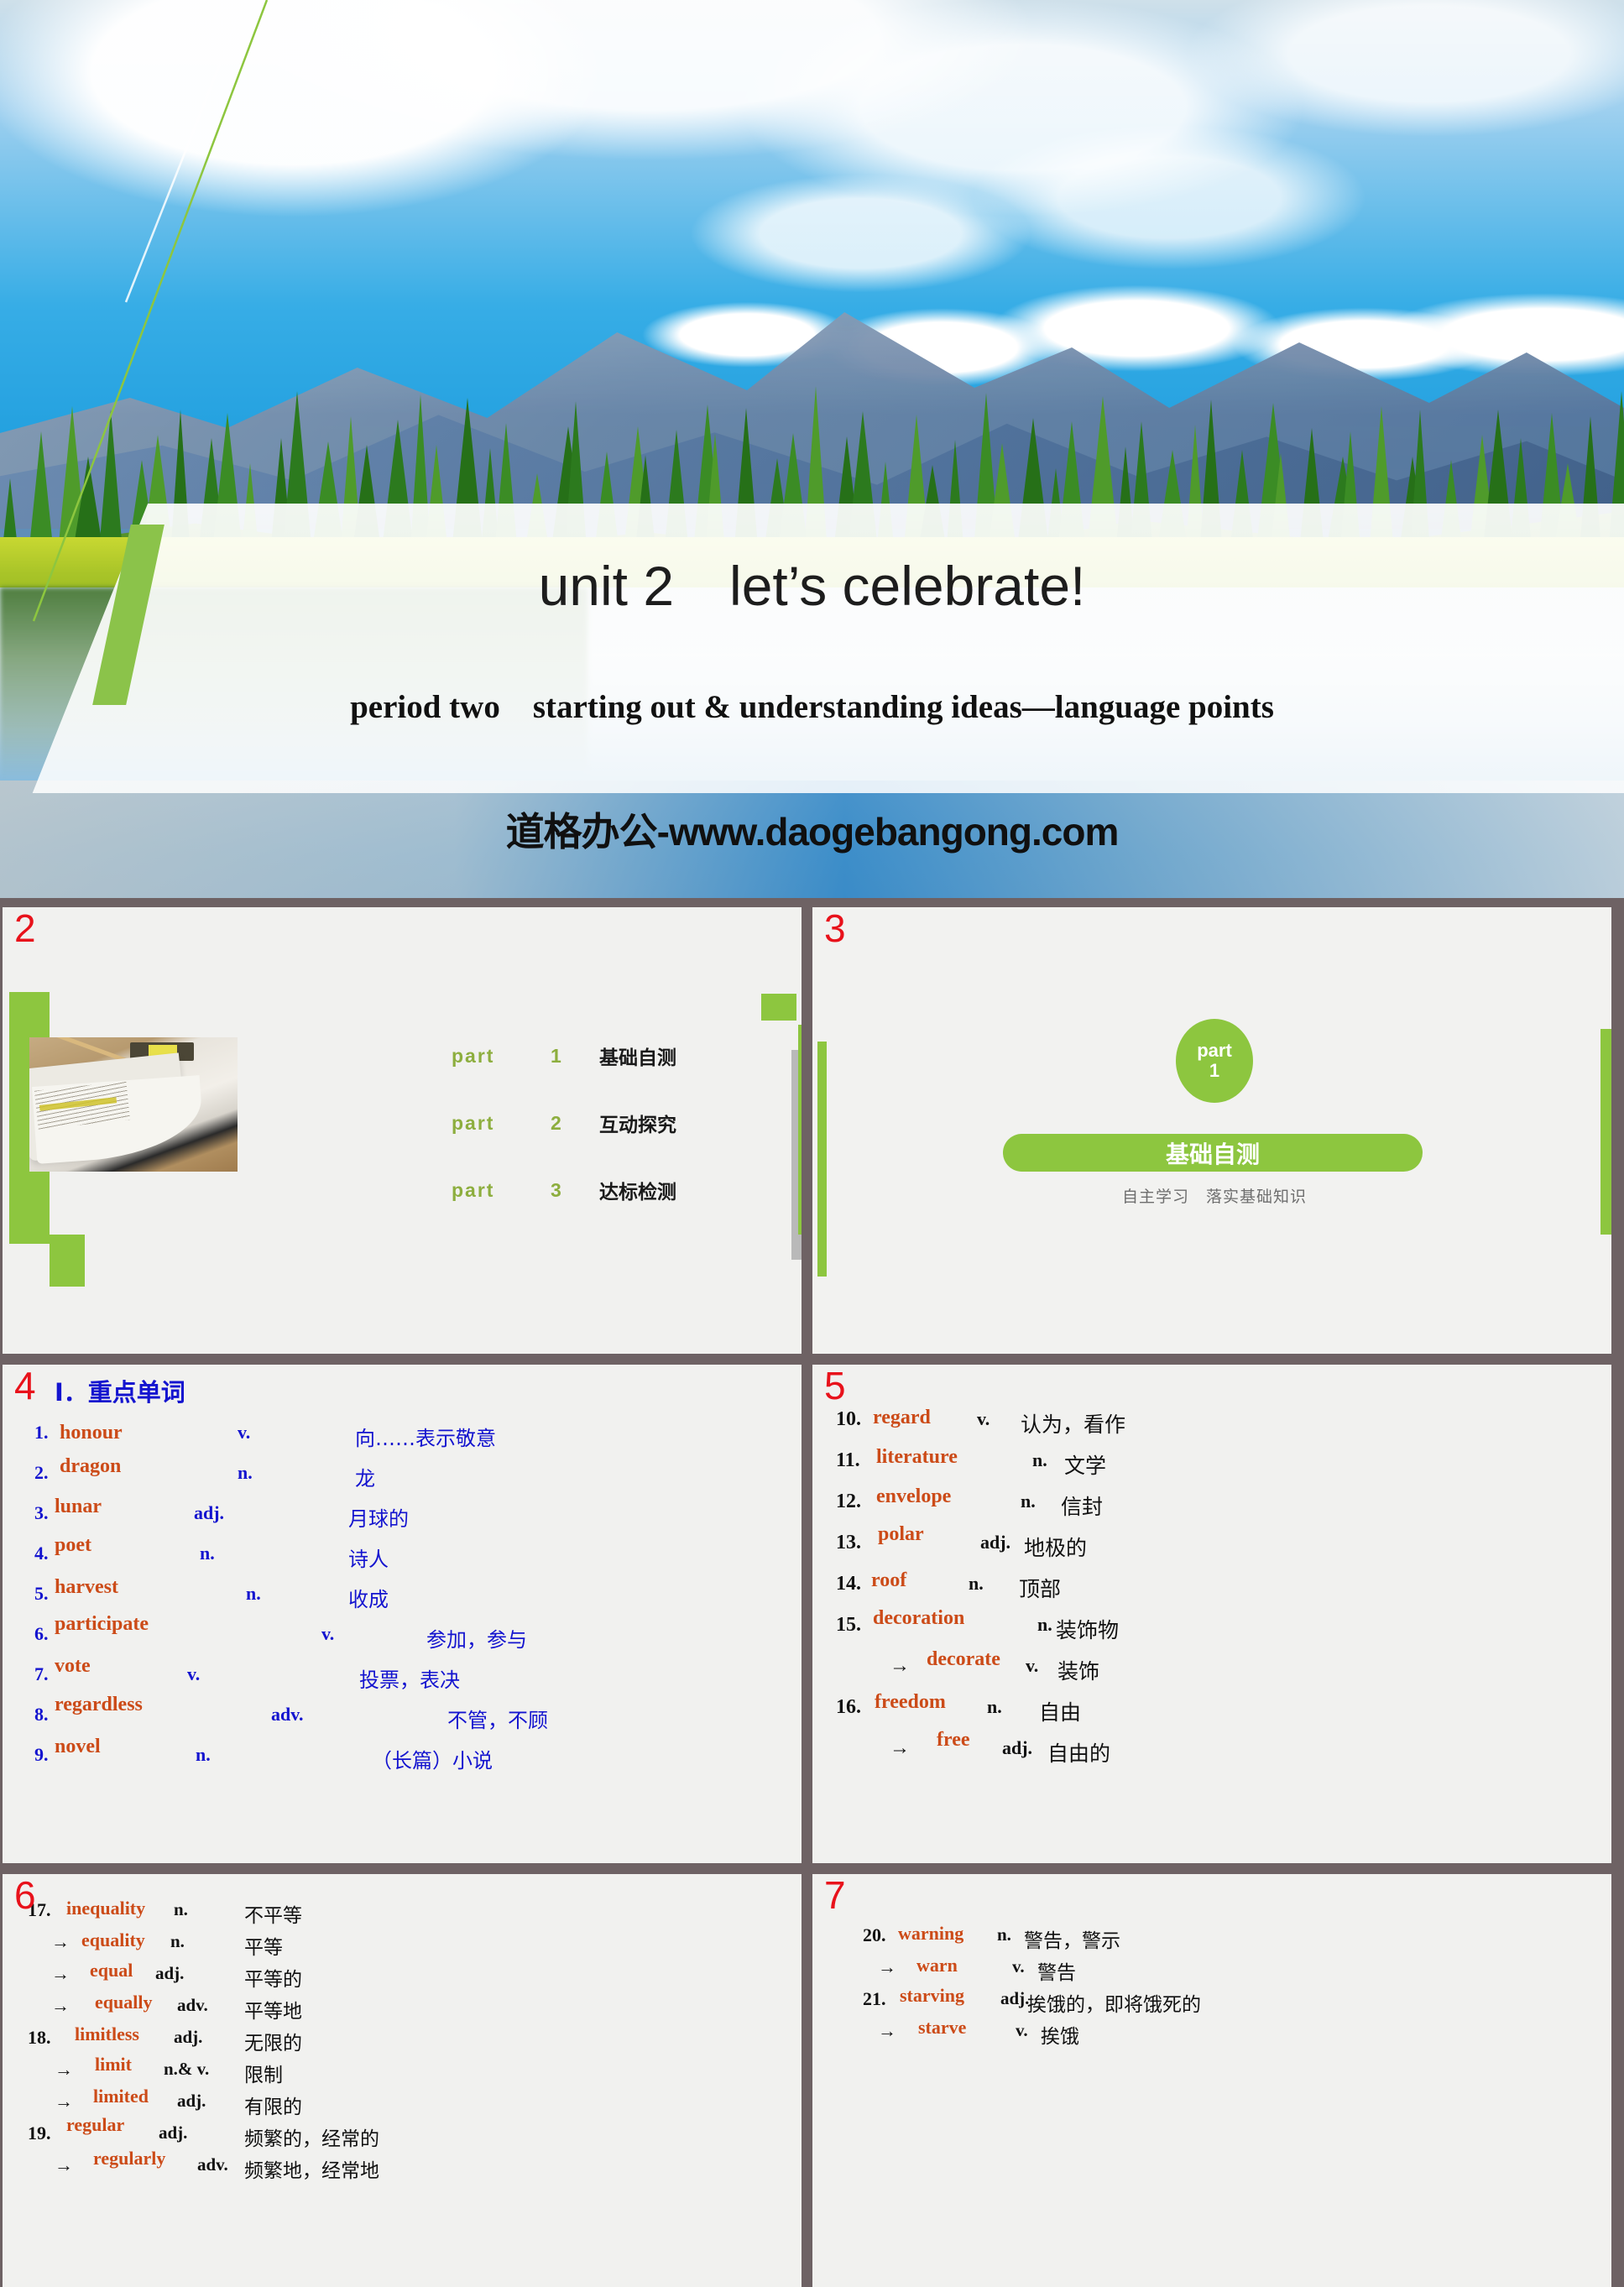 This screenshot has height=2287, width=1624. What do you see at coordinates (402, 1130) in the screenshot?
I see `slide-2: 2 part 1 基础自测 part 2 互动探究 part 3 达标检测` at bounding box center [402, 1130].